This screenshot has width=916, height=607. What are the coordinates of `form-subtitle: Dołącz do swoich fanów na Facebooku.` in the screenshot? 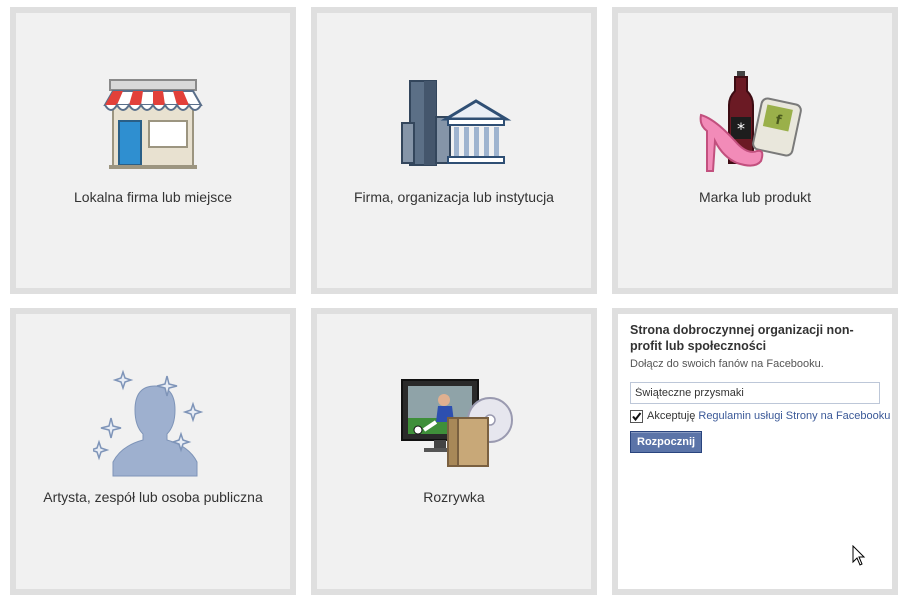 It's located at (727, 364).